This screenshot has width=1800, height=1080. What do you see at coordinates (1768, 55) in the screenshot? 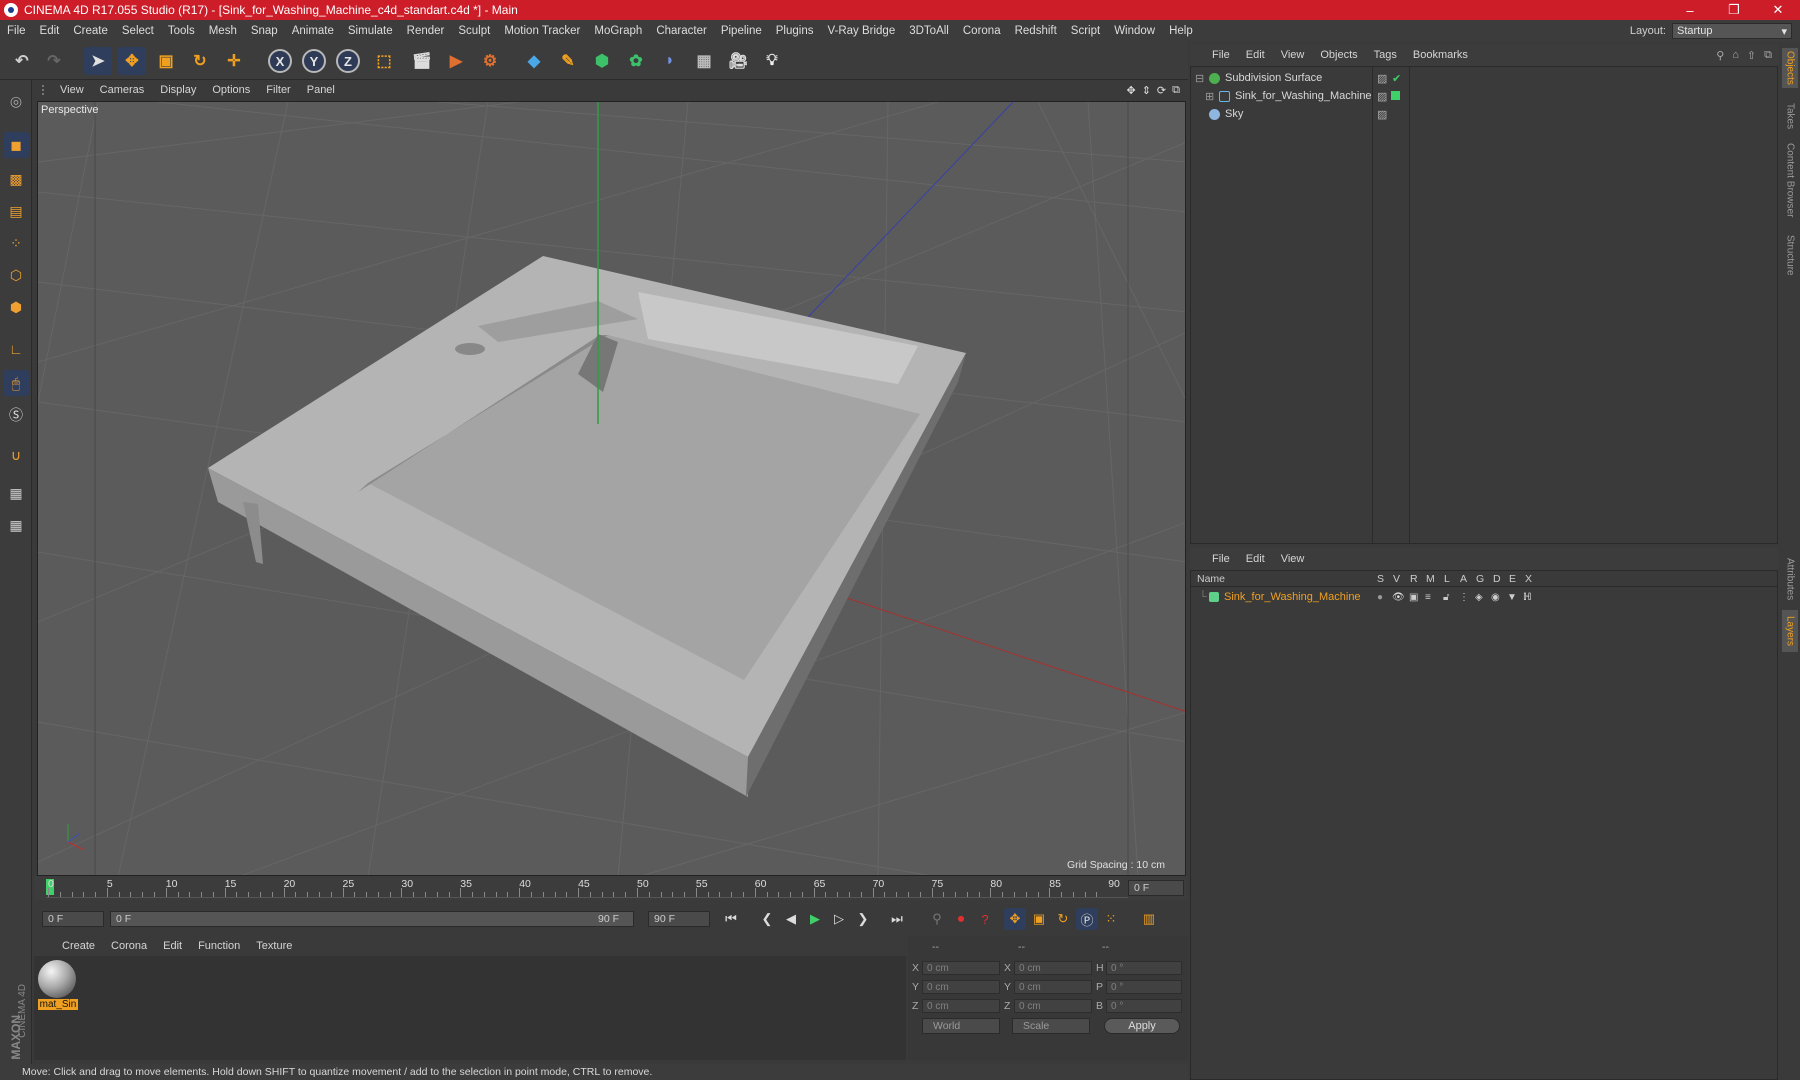
I see `new-window-icon: ⧉` at bounding box center [1768, 55].